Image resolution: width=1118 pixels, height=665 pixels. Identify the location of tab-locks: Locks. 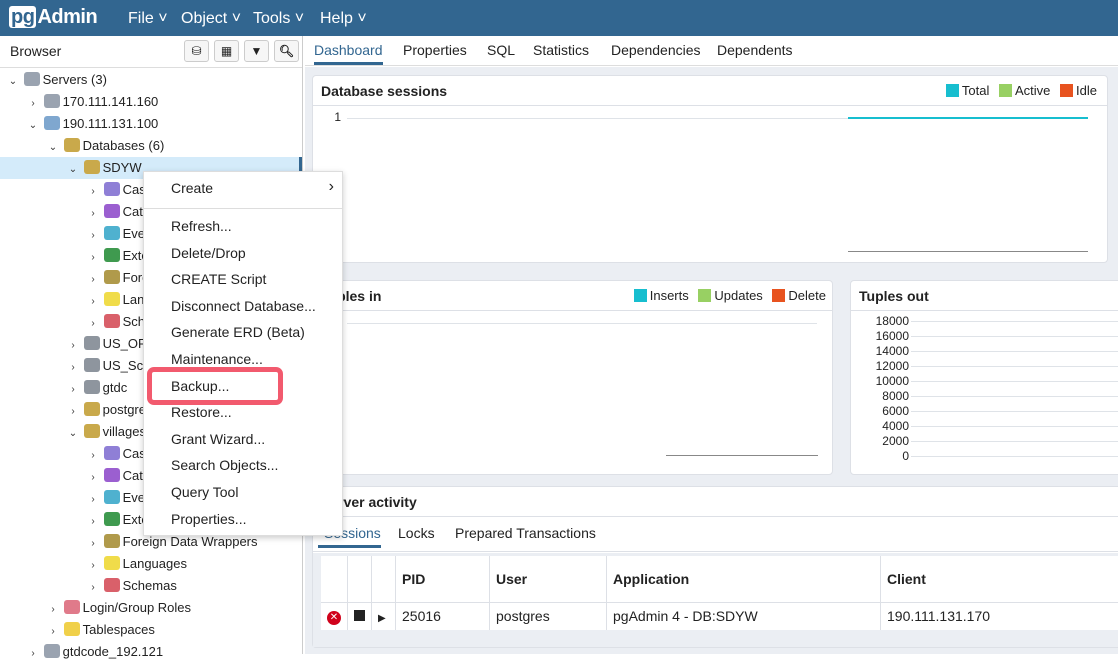
(416, 533).